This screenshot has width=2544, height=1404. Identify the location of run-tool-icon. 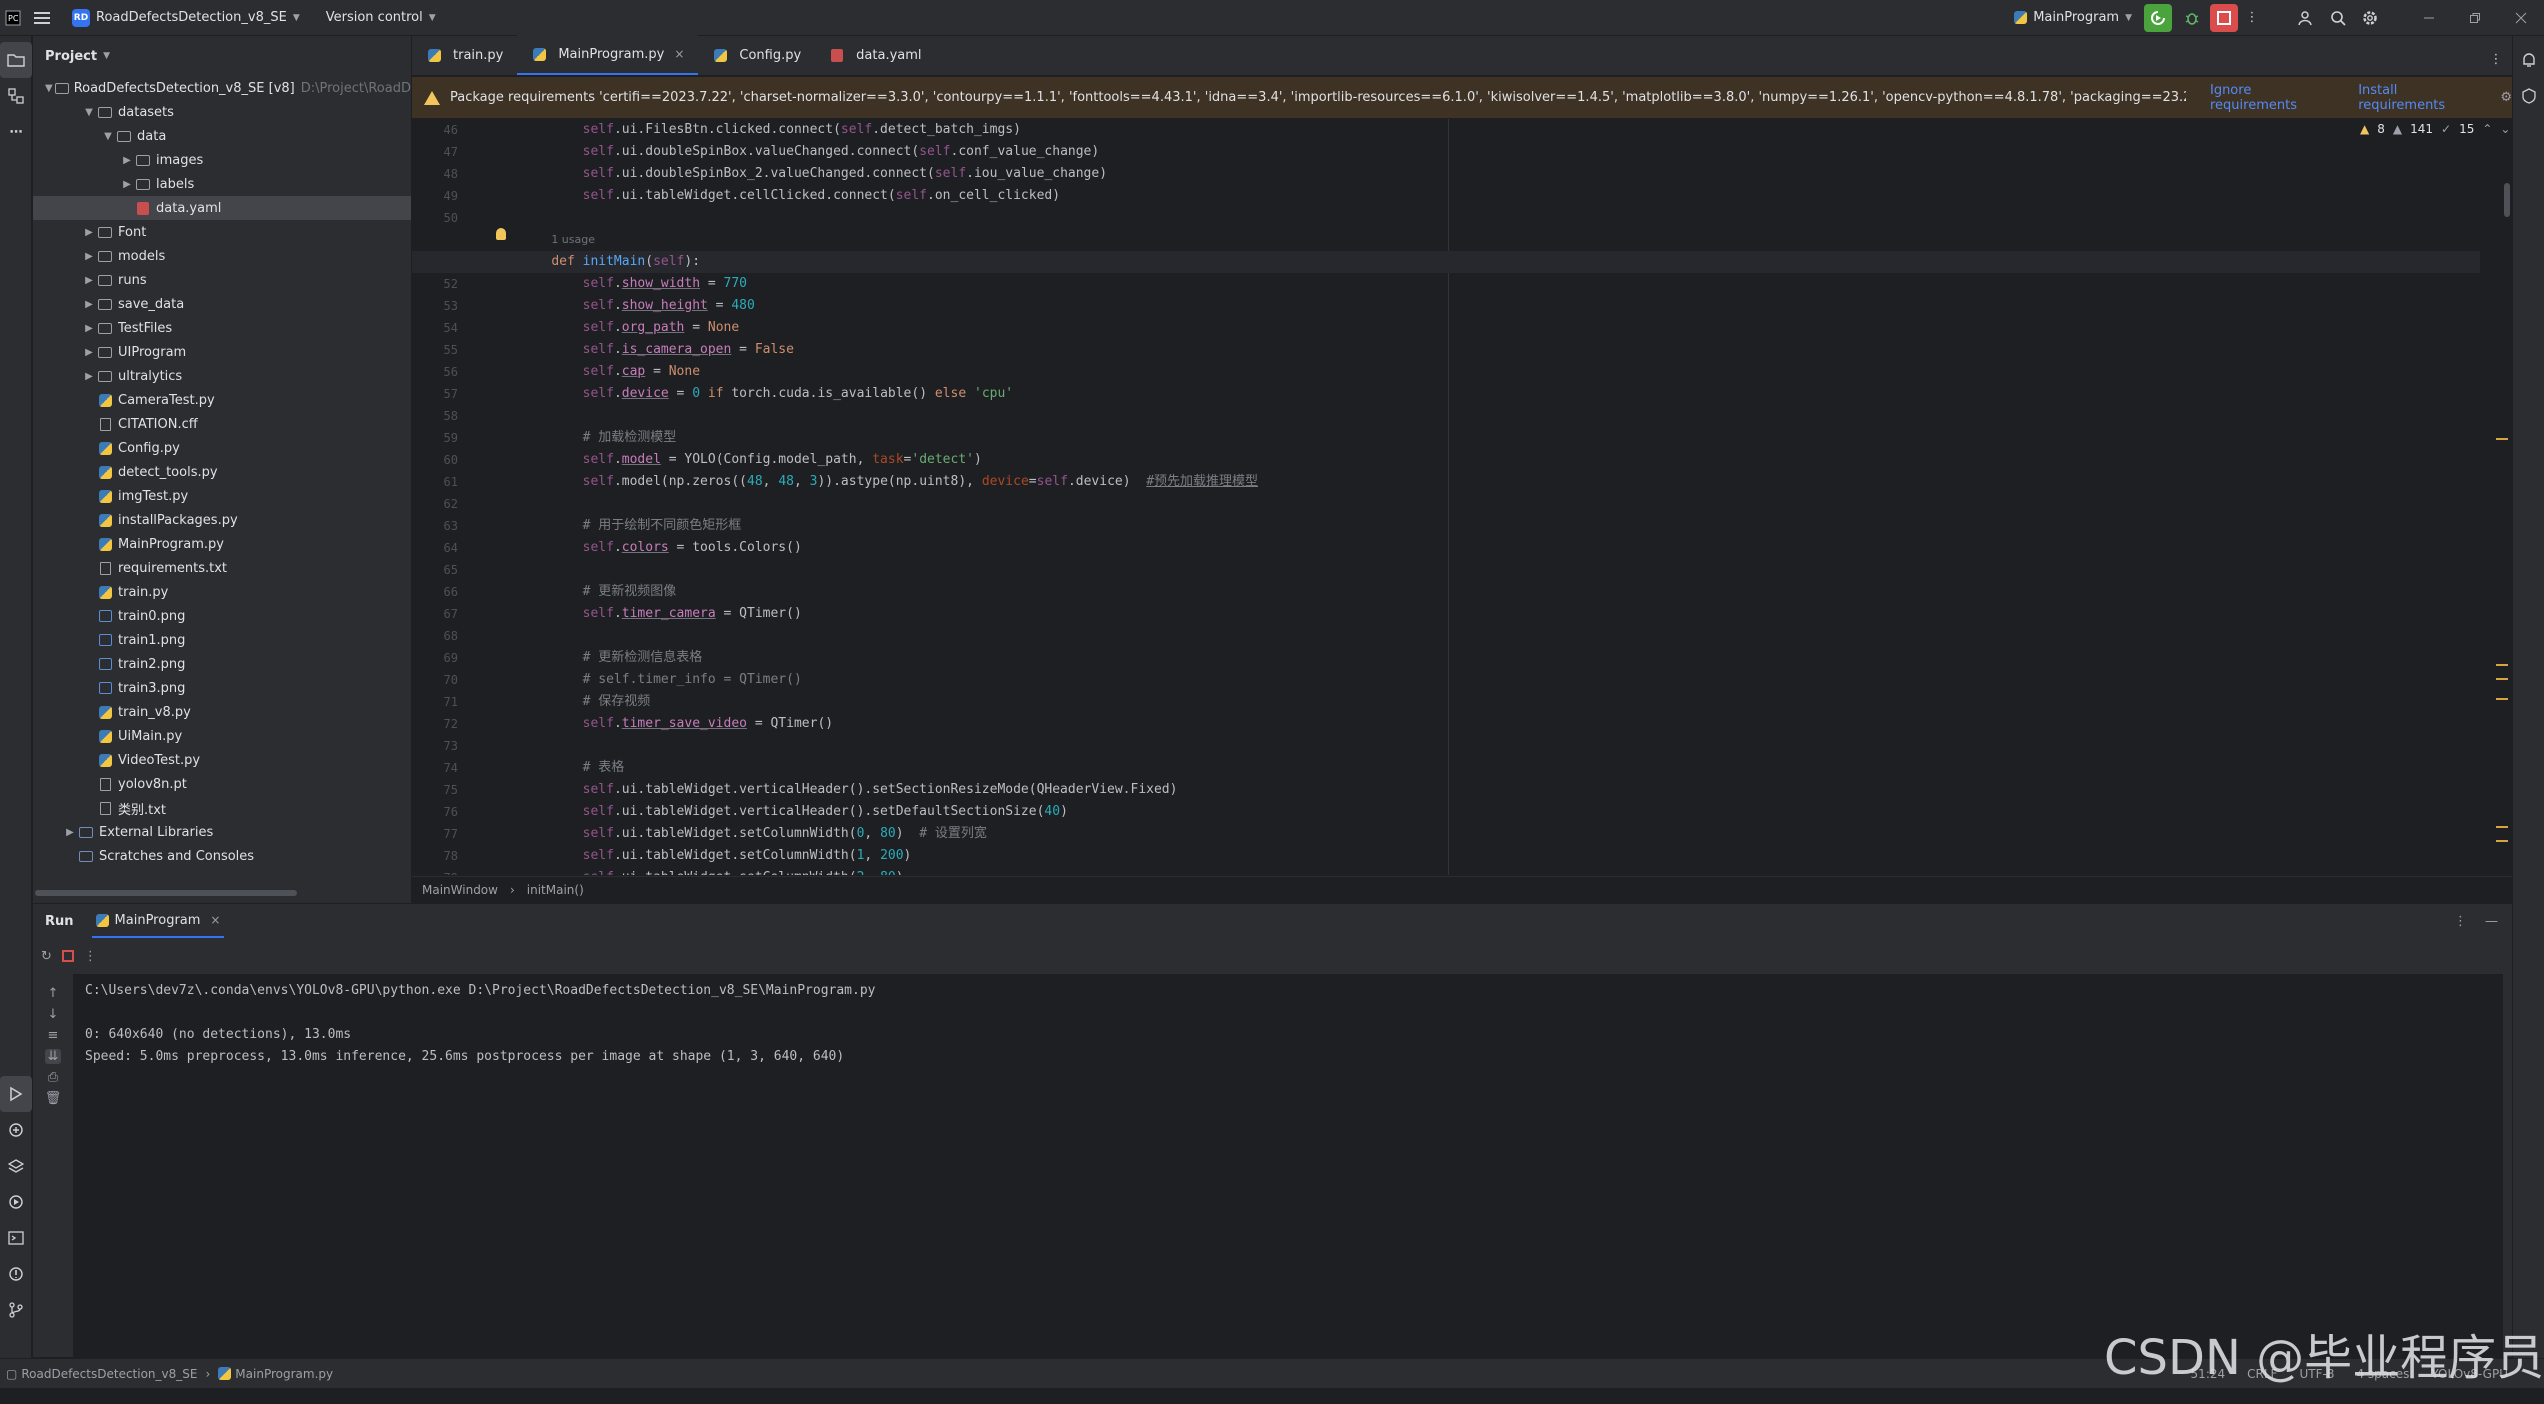
(16, 1094).